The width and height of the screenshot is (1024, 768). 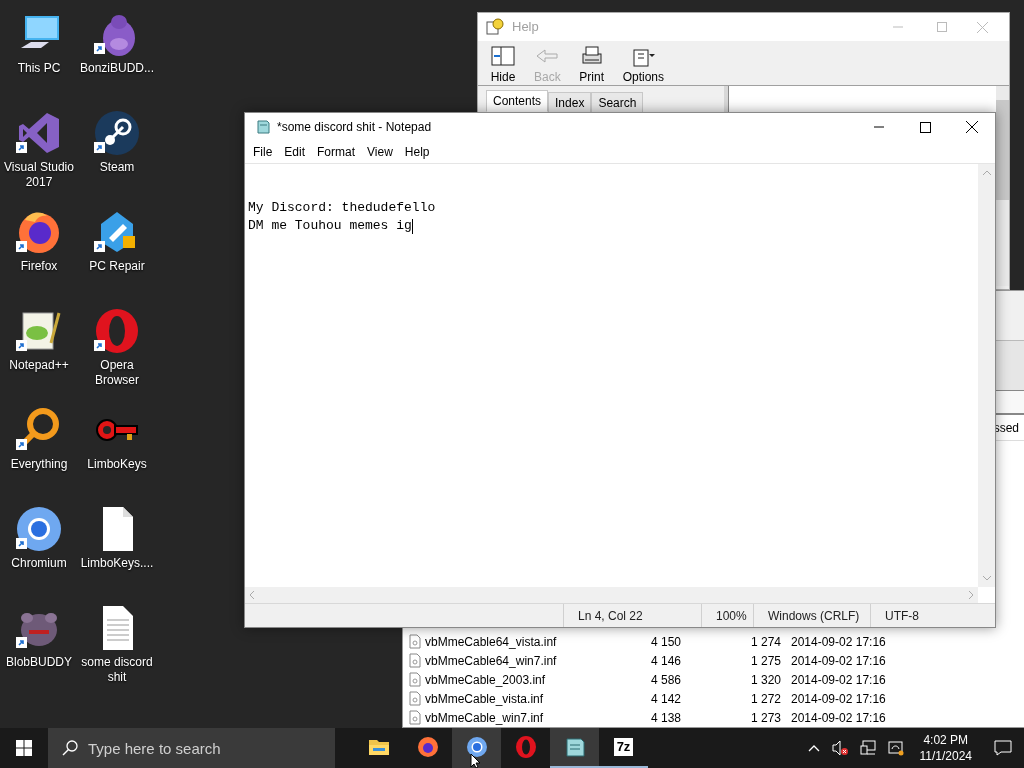 What do you see at coordinates (665, 699) in the screenshot?
I see `table-cell-text: 4 142` at bounding box center [665, 699].